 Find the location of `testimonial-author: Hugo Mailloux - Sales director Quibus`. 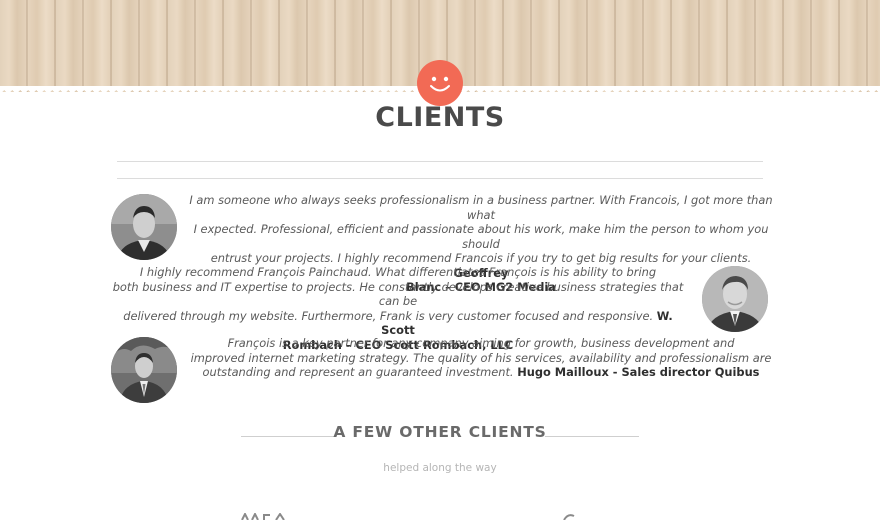

testimonial-author: Hugo Mailloux - Sales director Quibus is located at coordinates (638, 372).